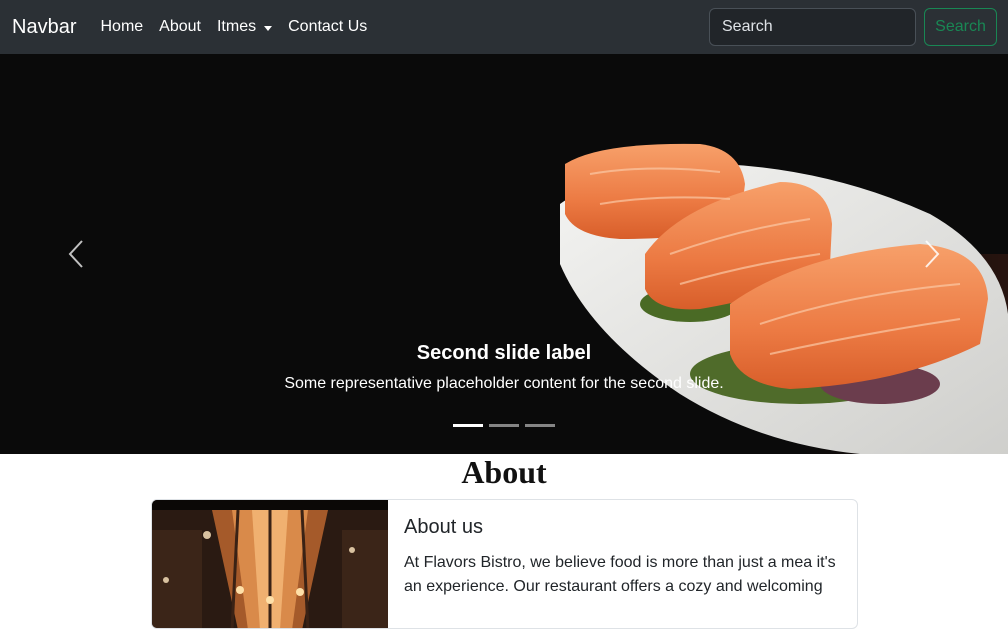 Image resolution: width=1008 pixels, height=629 pixels. I want to click on slide-title: Second slide label, so click(504, 353).